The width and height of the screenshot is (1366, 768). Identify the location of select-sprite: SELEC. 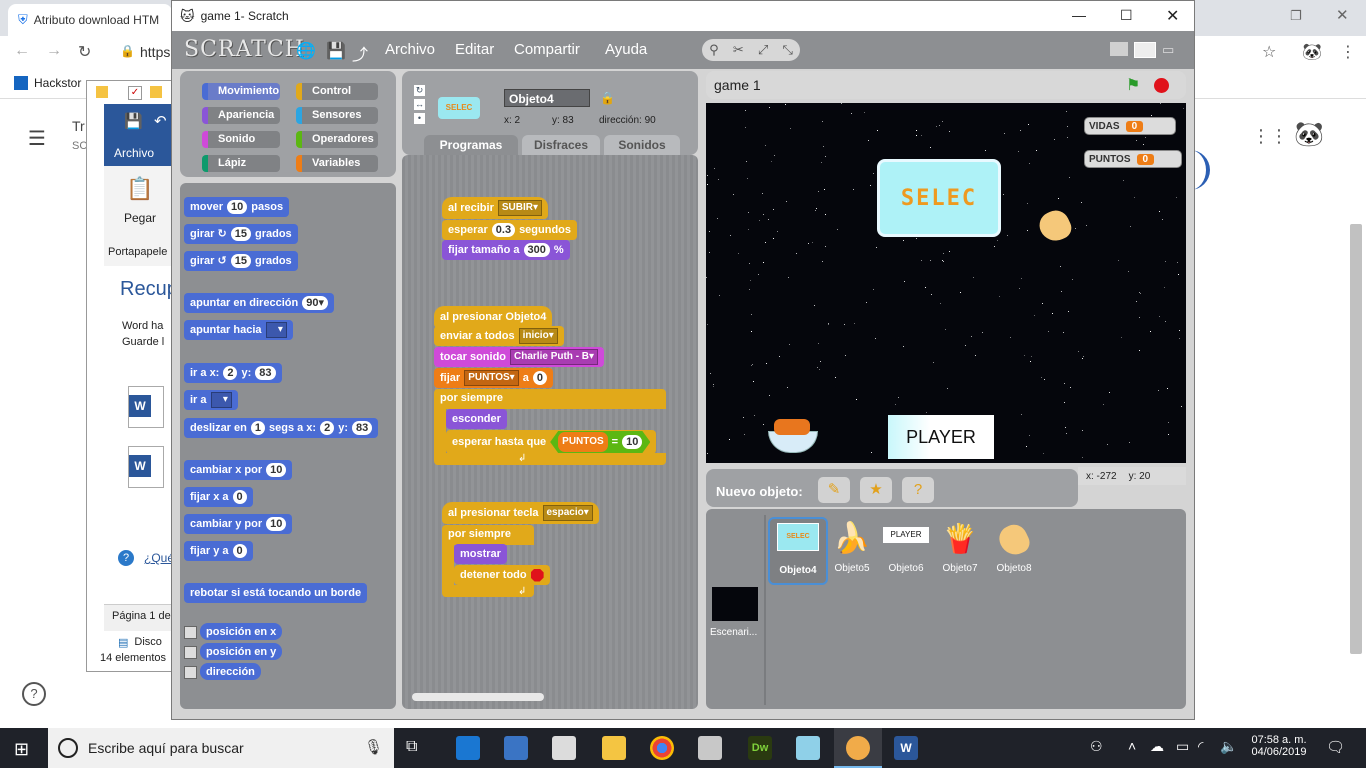
(939, 198).